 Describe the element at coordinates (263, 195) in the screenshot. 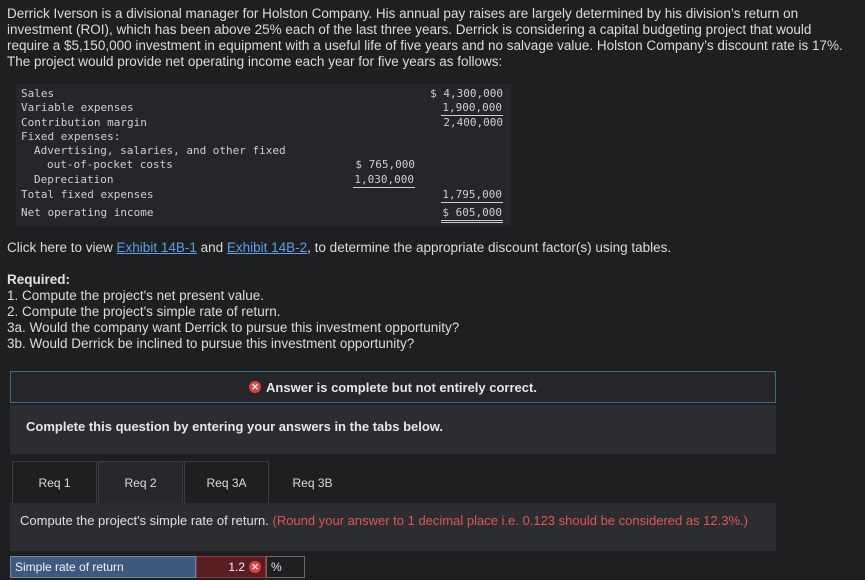

I see `row-total-fixed: Total fixed expenses 1,795,000` at that location.